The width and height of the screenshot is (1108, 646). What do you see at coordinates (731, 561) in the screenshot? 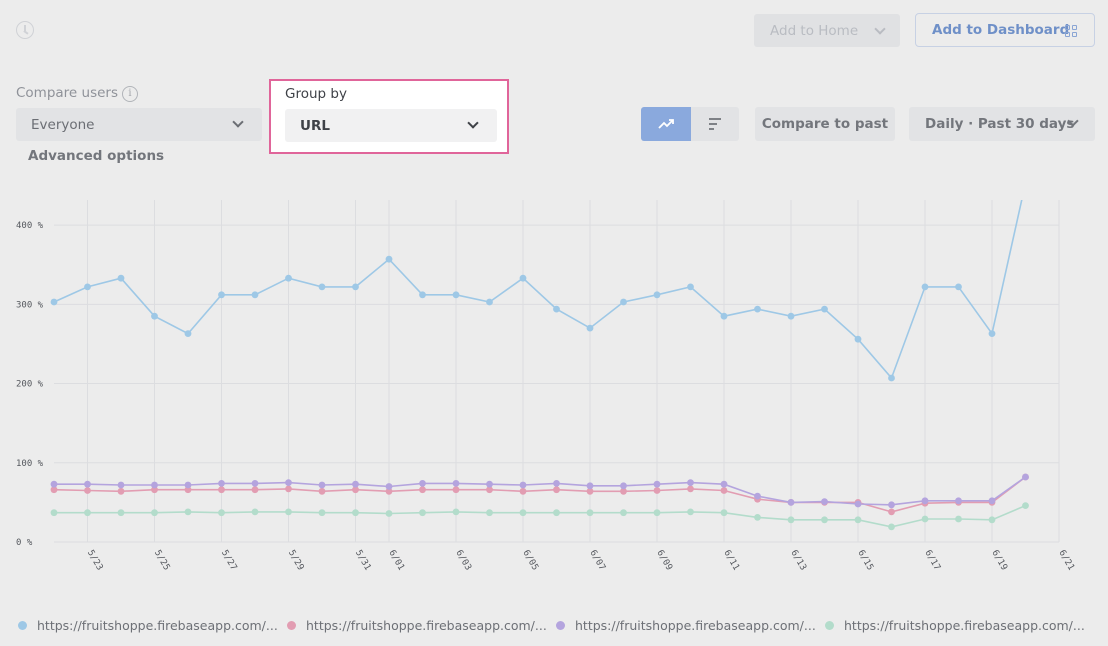
I see `x-tick-label: 6/11` at bounding box center [731, 561].